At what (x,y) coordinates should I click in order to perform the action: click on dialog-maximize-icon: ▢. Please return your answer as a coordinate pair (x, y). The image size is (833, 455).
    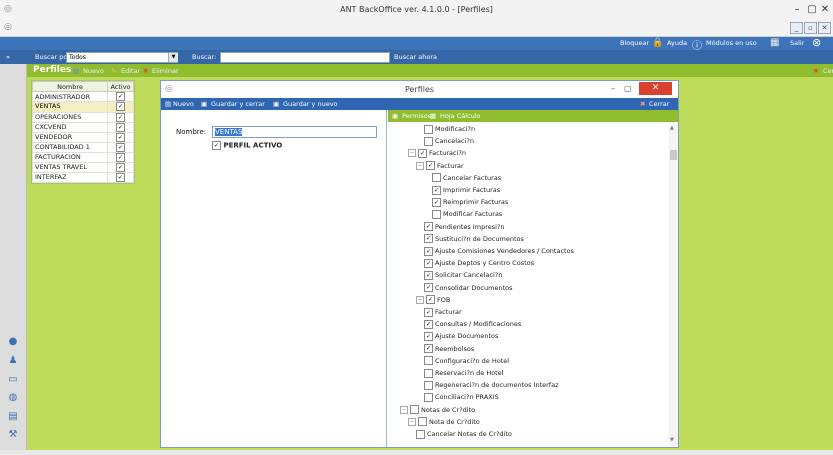
    Looking at the image, I should click on (628, 88).